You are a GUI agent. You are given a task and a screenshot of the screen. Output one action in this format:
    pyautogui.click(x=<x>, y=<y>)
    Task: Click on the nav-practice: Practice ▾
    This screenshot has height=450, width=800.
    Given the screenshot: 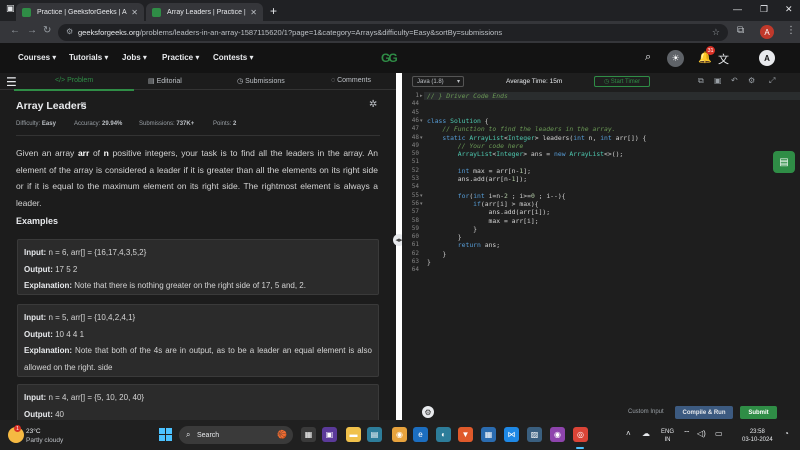 What is the action you would take?
    pyautogui.click(x=180, y=57)
    